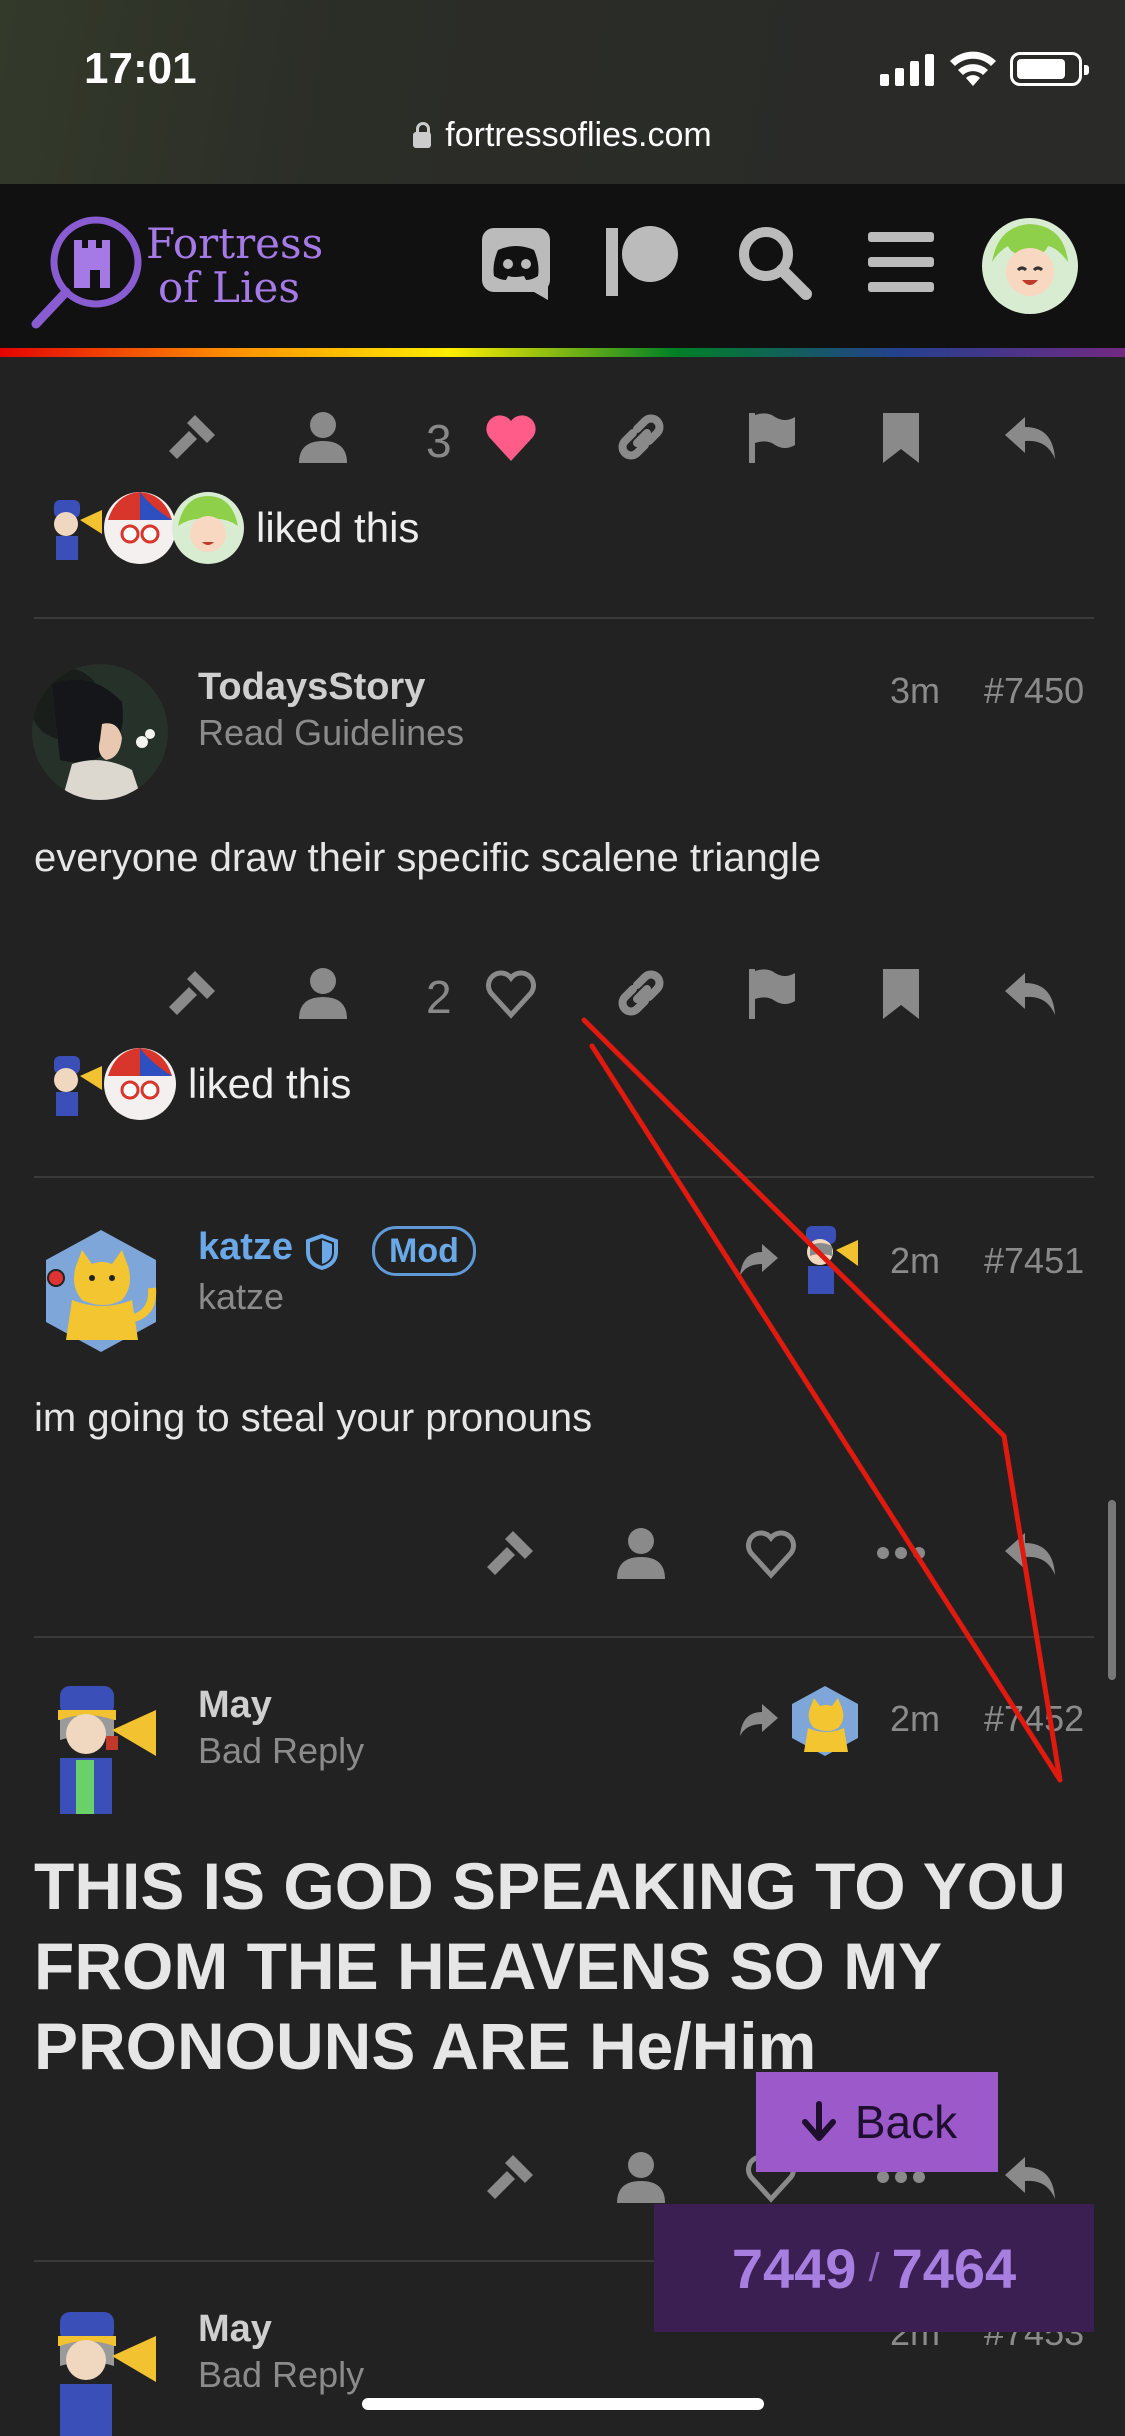  What do you see at coordinates (825, 1721) in the screenshot?
I see `reply-to-avatar-katze` at bounding box center [825, 1721].